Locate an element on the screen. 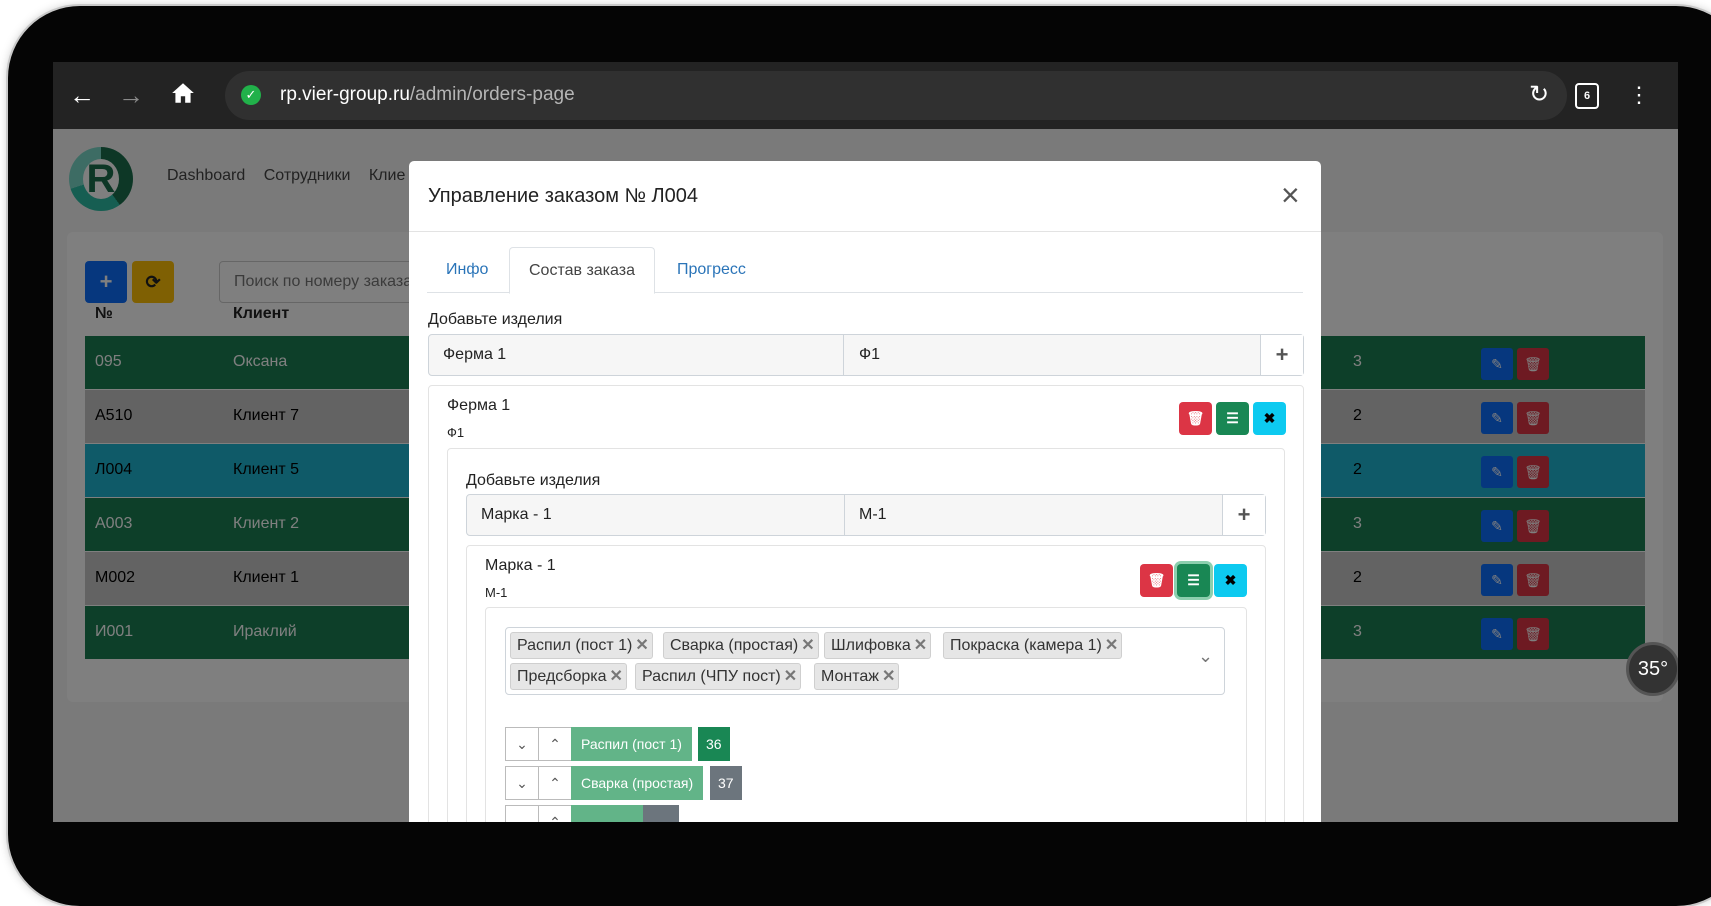 The image size is (1711, 906). forward-arrow-icon: → is located at coordinates (131, 95).